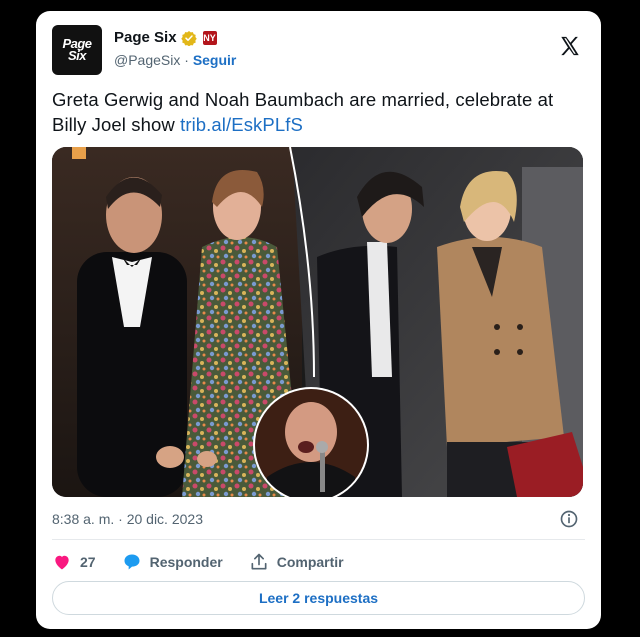 The height and width of the screenshot is (637, 640). Describe the element at coordinates (318, 50) in the screenshot. I see `tweet-header: Page Six Page Six NY @PageSix · Seguir` at that location.